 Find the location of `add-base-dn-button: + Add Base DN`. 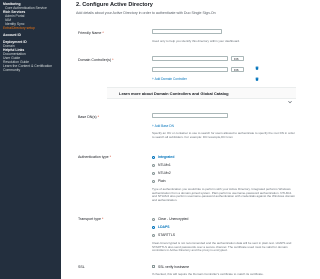

add-base-dn-button: + Add Base DN is located at coordinates (163, 126).